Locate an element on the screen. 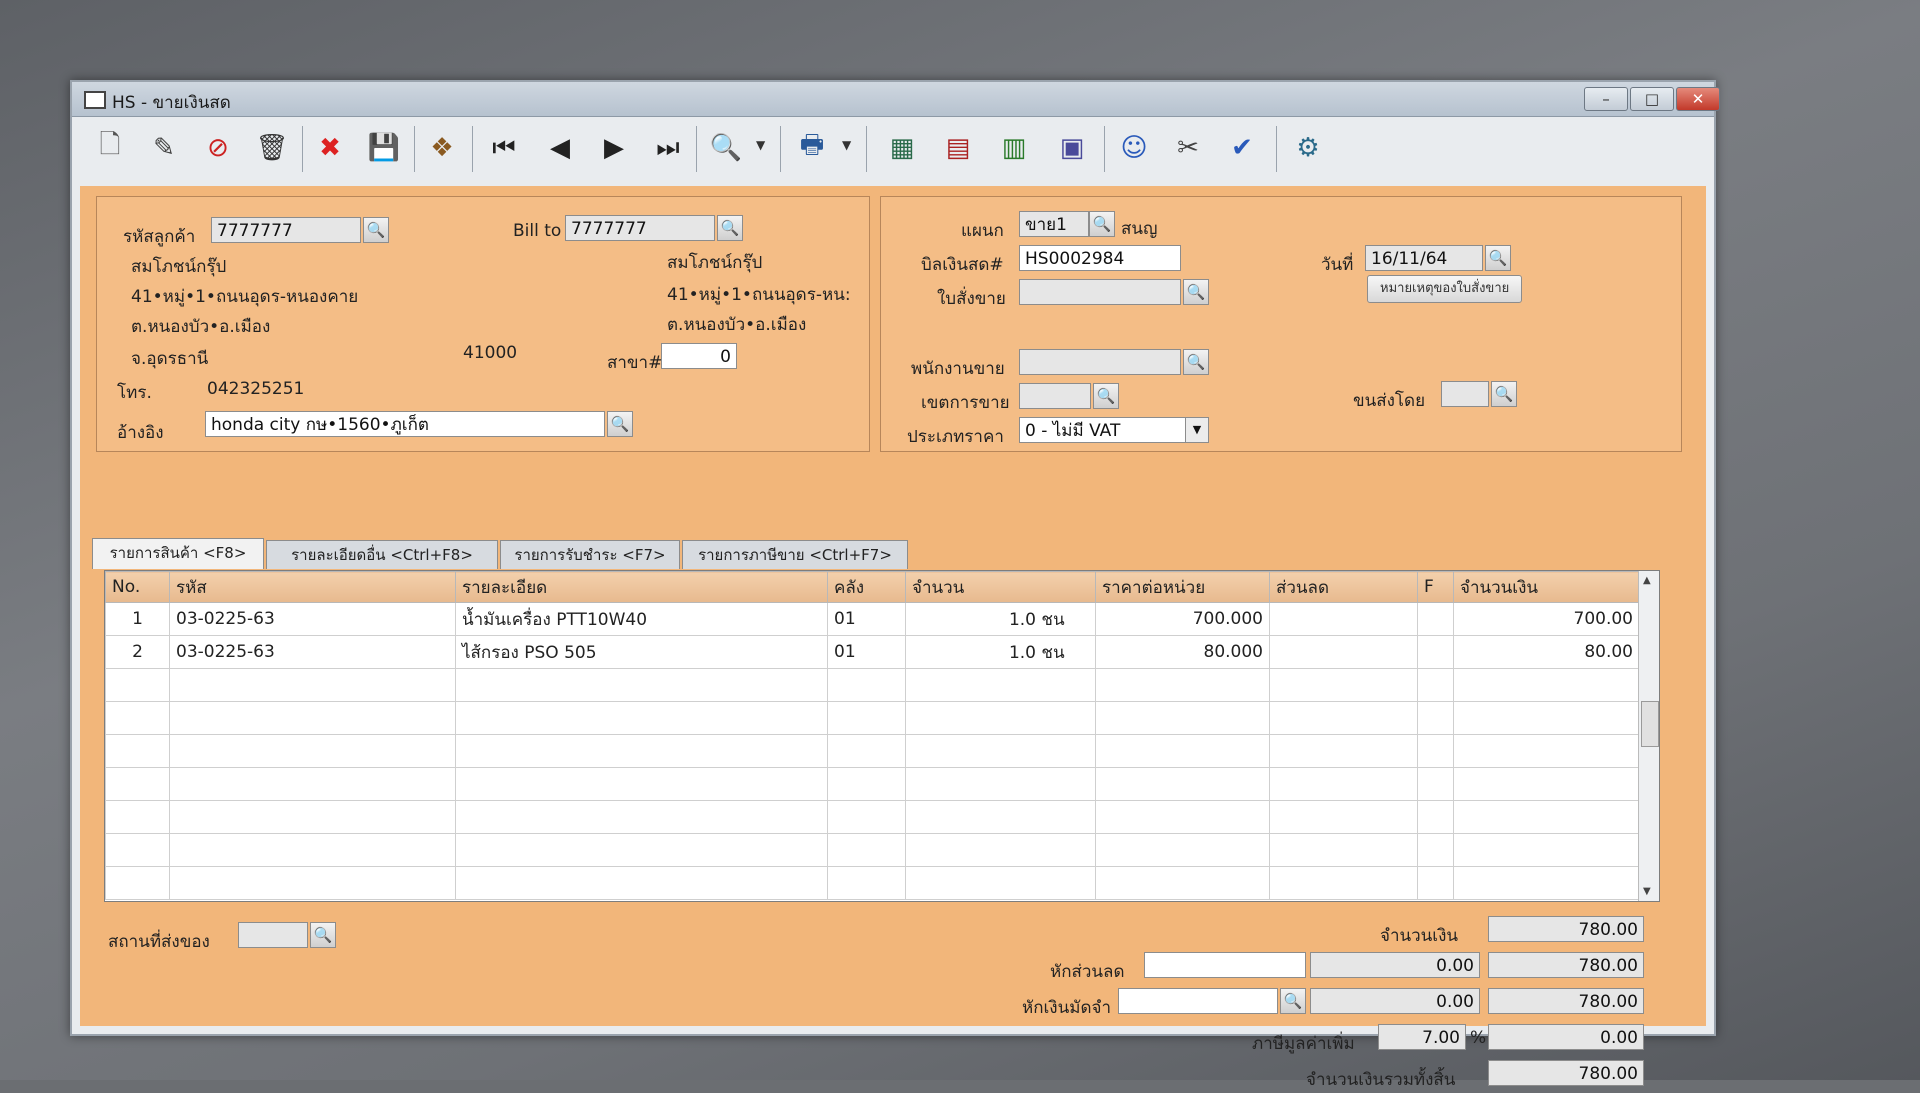 The image size is (1920, 1093). col-discount: ส่วนลด is located at coordinates (1343, 587).